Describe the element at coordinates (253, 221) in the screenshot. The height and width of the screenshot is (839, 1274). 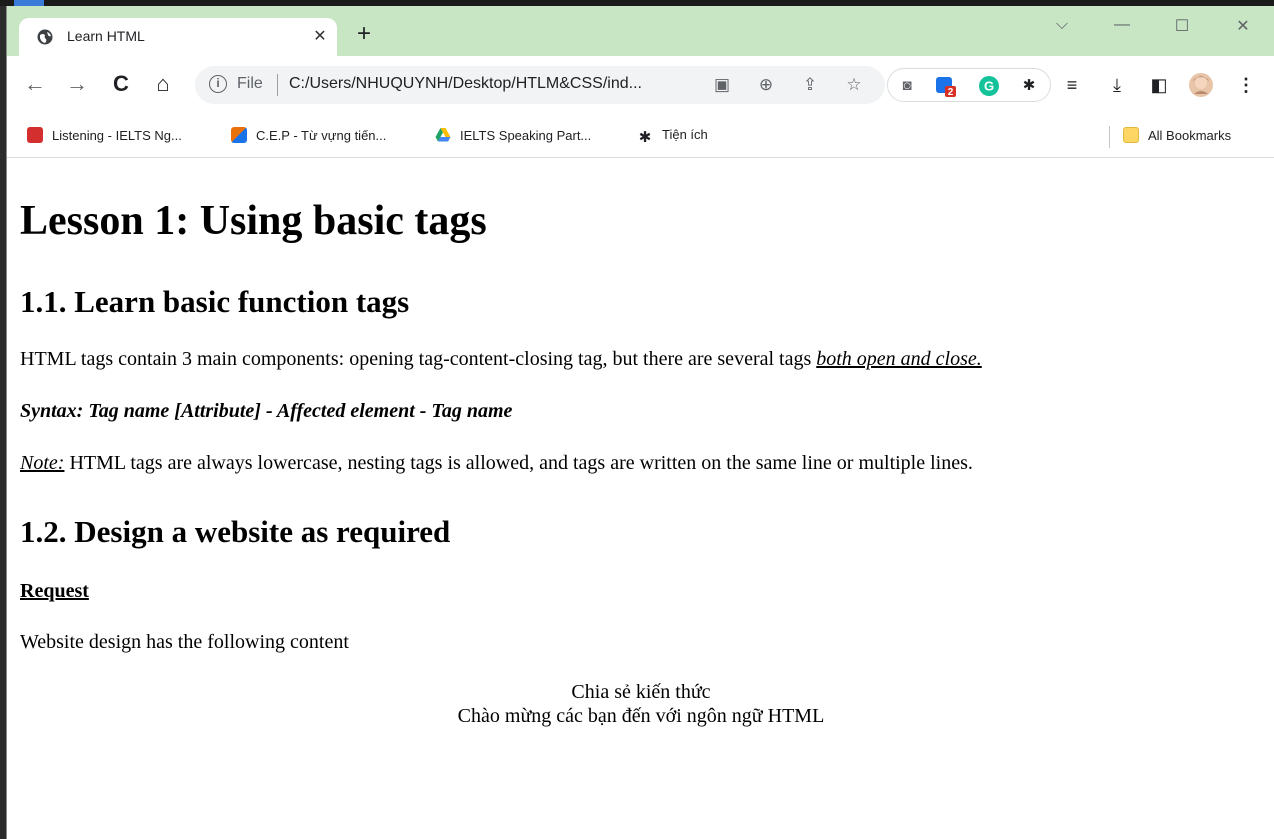
I see `page-title: Lesson 1: Using basic tags` at that location.